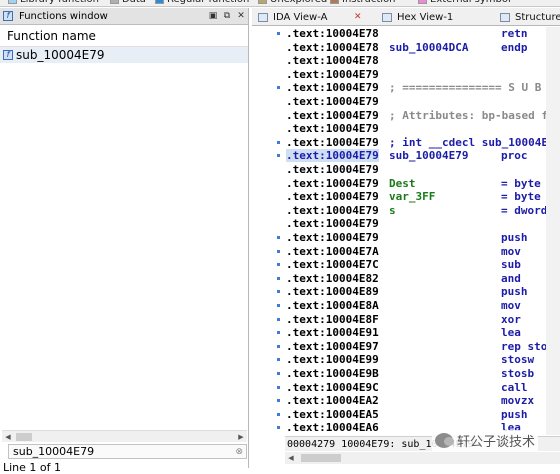 Image resolution: width=560 pixels, height=474 pixels. Describe the element at coordinates (423, 319) in the screenshot. I see `disasm-line: .text:10004E8Fxore` at that location.